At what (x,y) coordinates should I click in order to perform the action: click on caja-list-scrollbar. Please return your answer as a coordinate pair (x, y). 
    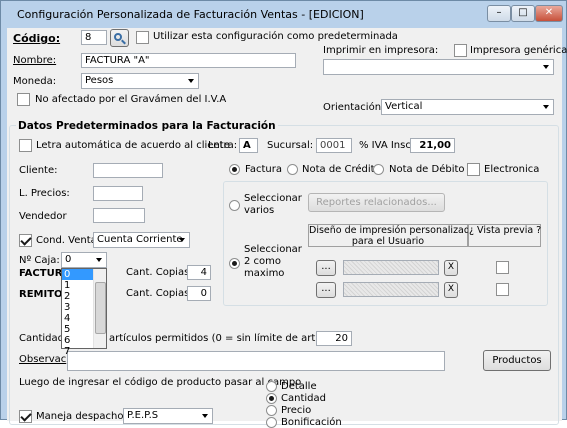
    Looking at the image, I should click on (99, 308).